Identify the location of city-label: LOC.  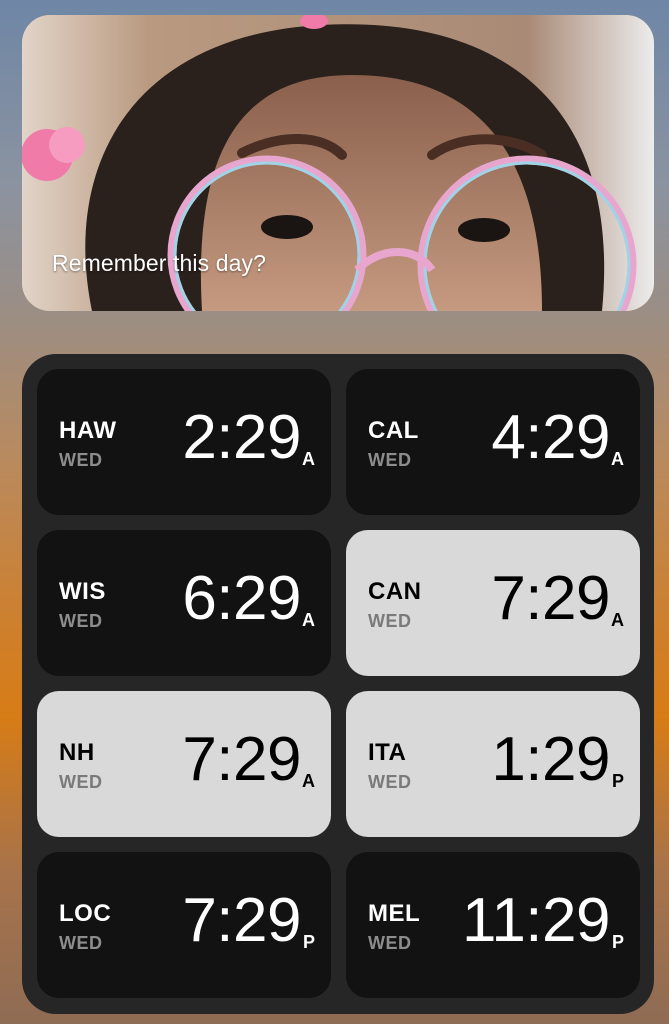
(85, 913).